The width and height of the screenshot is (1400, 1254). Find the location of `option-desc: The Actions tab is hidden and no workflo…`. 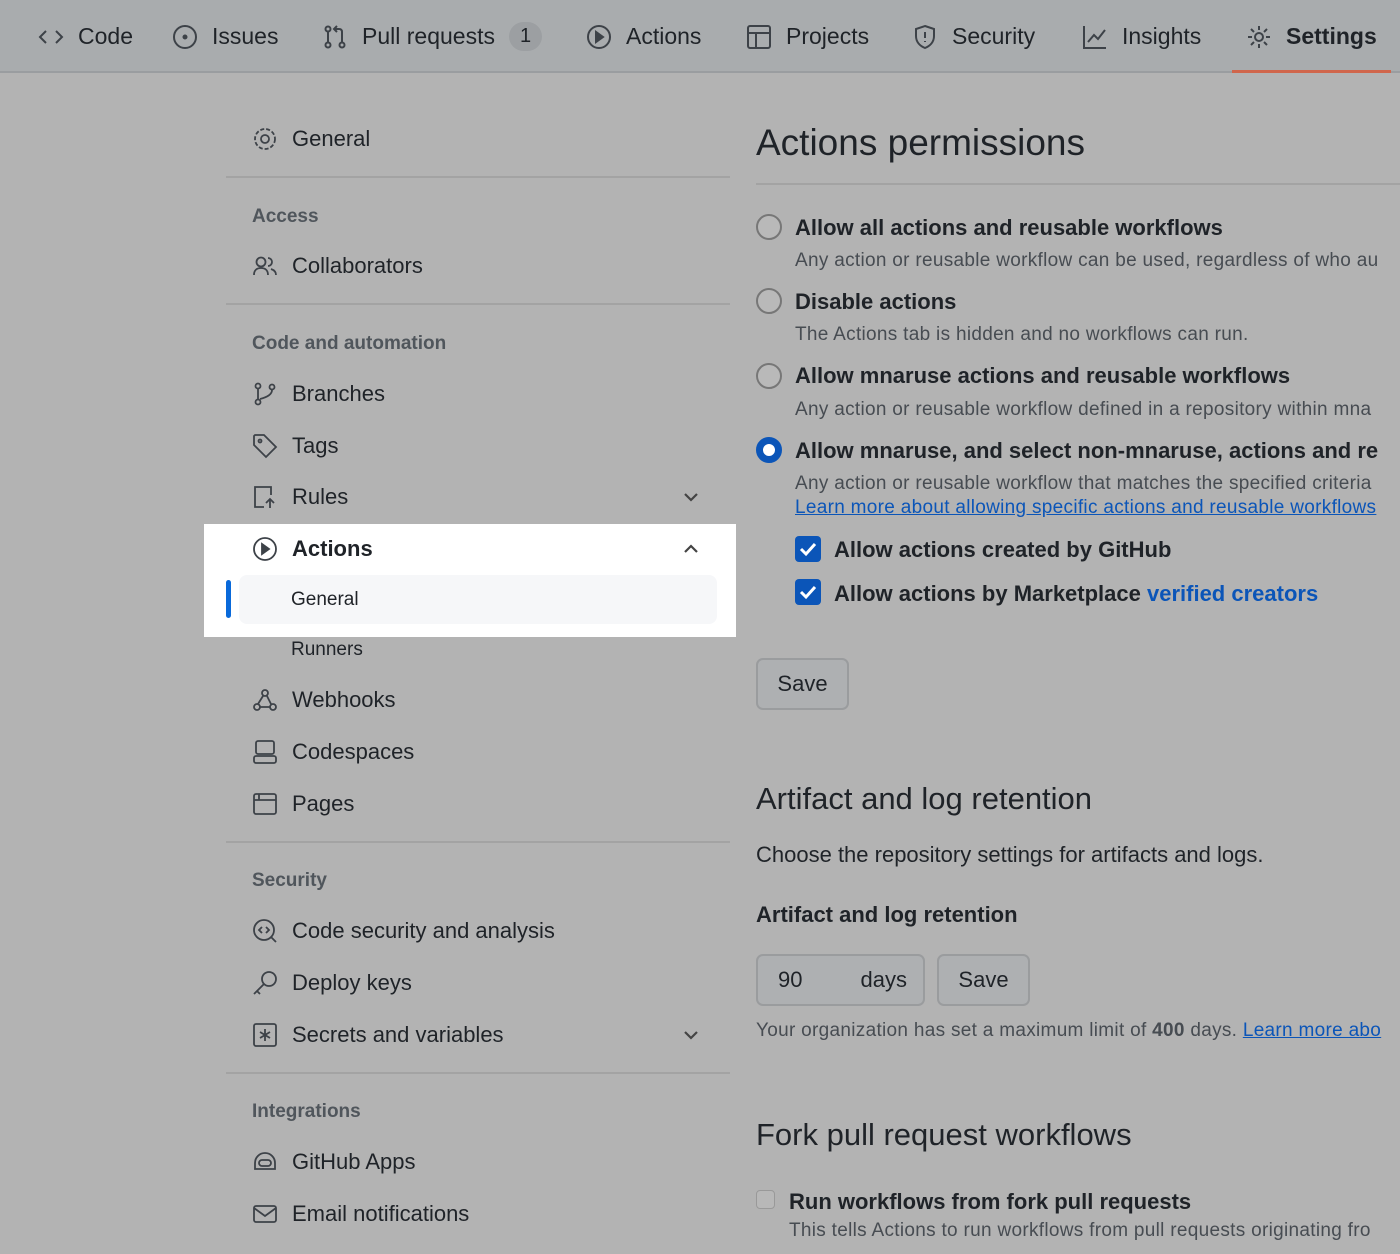

option-desc: The Actions tab is hidden and no workflo… is located at coordinates (1022, 334).